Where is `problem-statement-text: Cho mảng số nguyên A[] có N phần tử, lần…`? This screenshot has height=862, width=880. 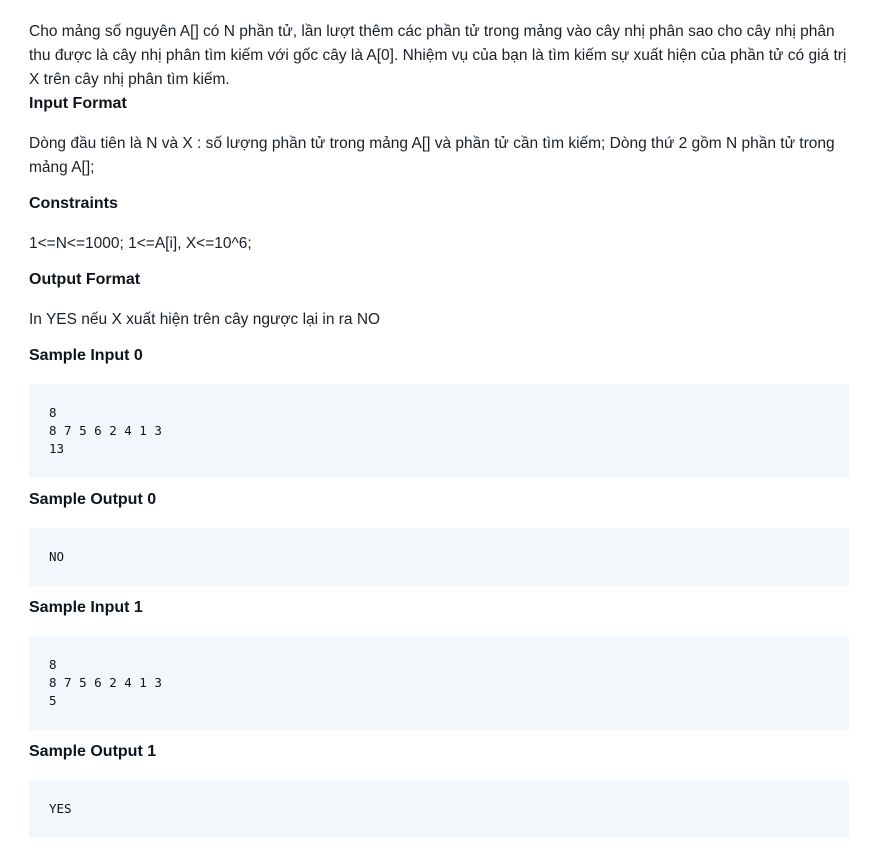
problem-statement-text: Cho mảng số nguyên A[] có N phần tử, lần… is located at coordinates (438, 55).